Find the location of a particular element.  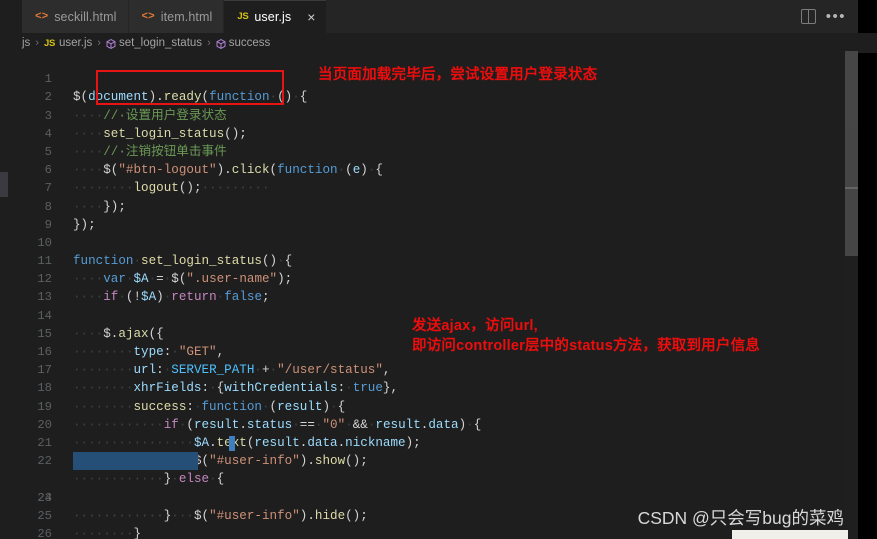

breadcrumb-label: success is located at coordinates (249, 43).